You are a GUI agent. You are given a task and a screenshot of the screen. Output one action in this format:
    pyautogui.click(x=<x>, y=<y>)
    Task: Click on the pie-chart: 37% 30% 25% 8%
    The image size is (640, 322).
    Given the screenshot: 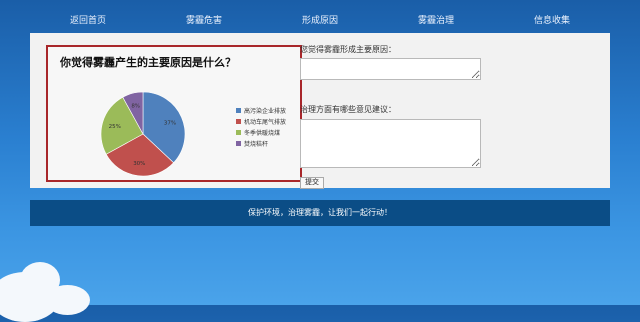 What is the action you would take?
    pyautogui.click(x=143, y=134)
    